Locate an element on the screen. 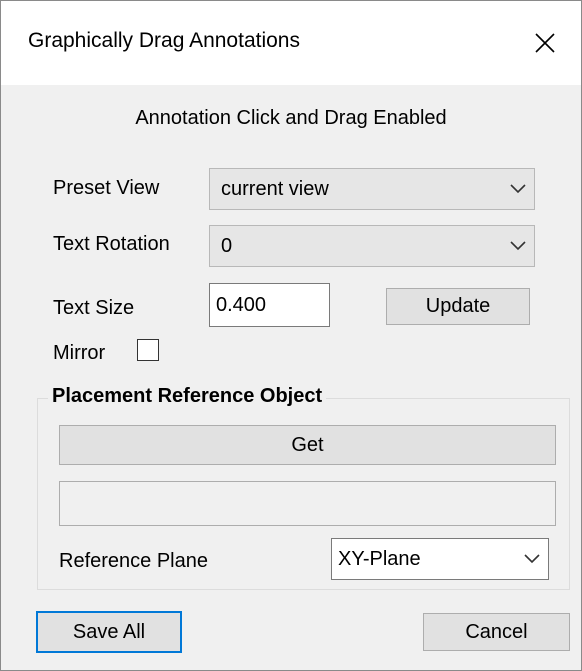  cancel-label: Cancel is located at coordinates (496, 631).